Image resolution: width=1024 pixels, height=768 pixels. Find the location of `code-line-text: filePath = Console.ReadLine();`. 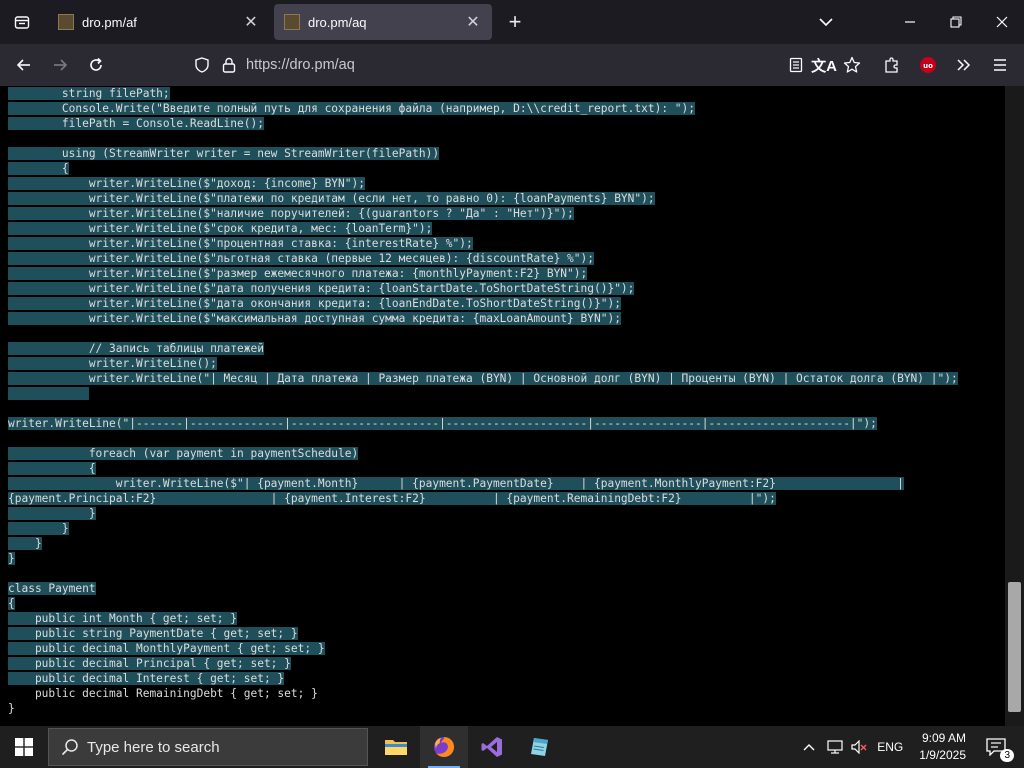

code-line-text: filePath = Console.ReadLine(); is located at coordinates (136, 123).